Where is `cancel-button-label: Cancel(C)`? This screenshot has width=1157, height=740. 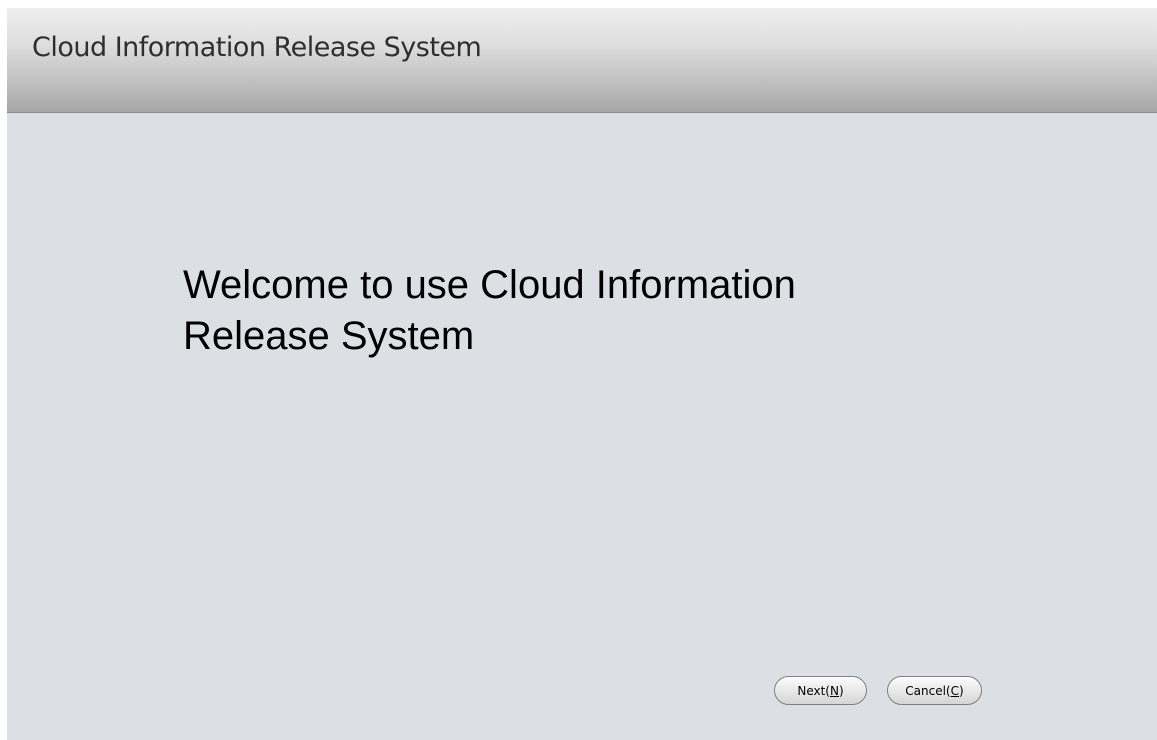 cancel-button-label: Cancel(C) is located at coordinates (934, 690).